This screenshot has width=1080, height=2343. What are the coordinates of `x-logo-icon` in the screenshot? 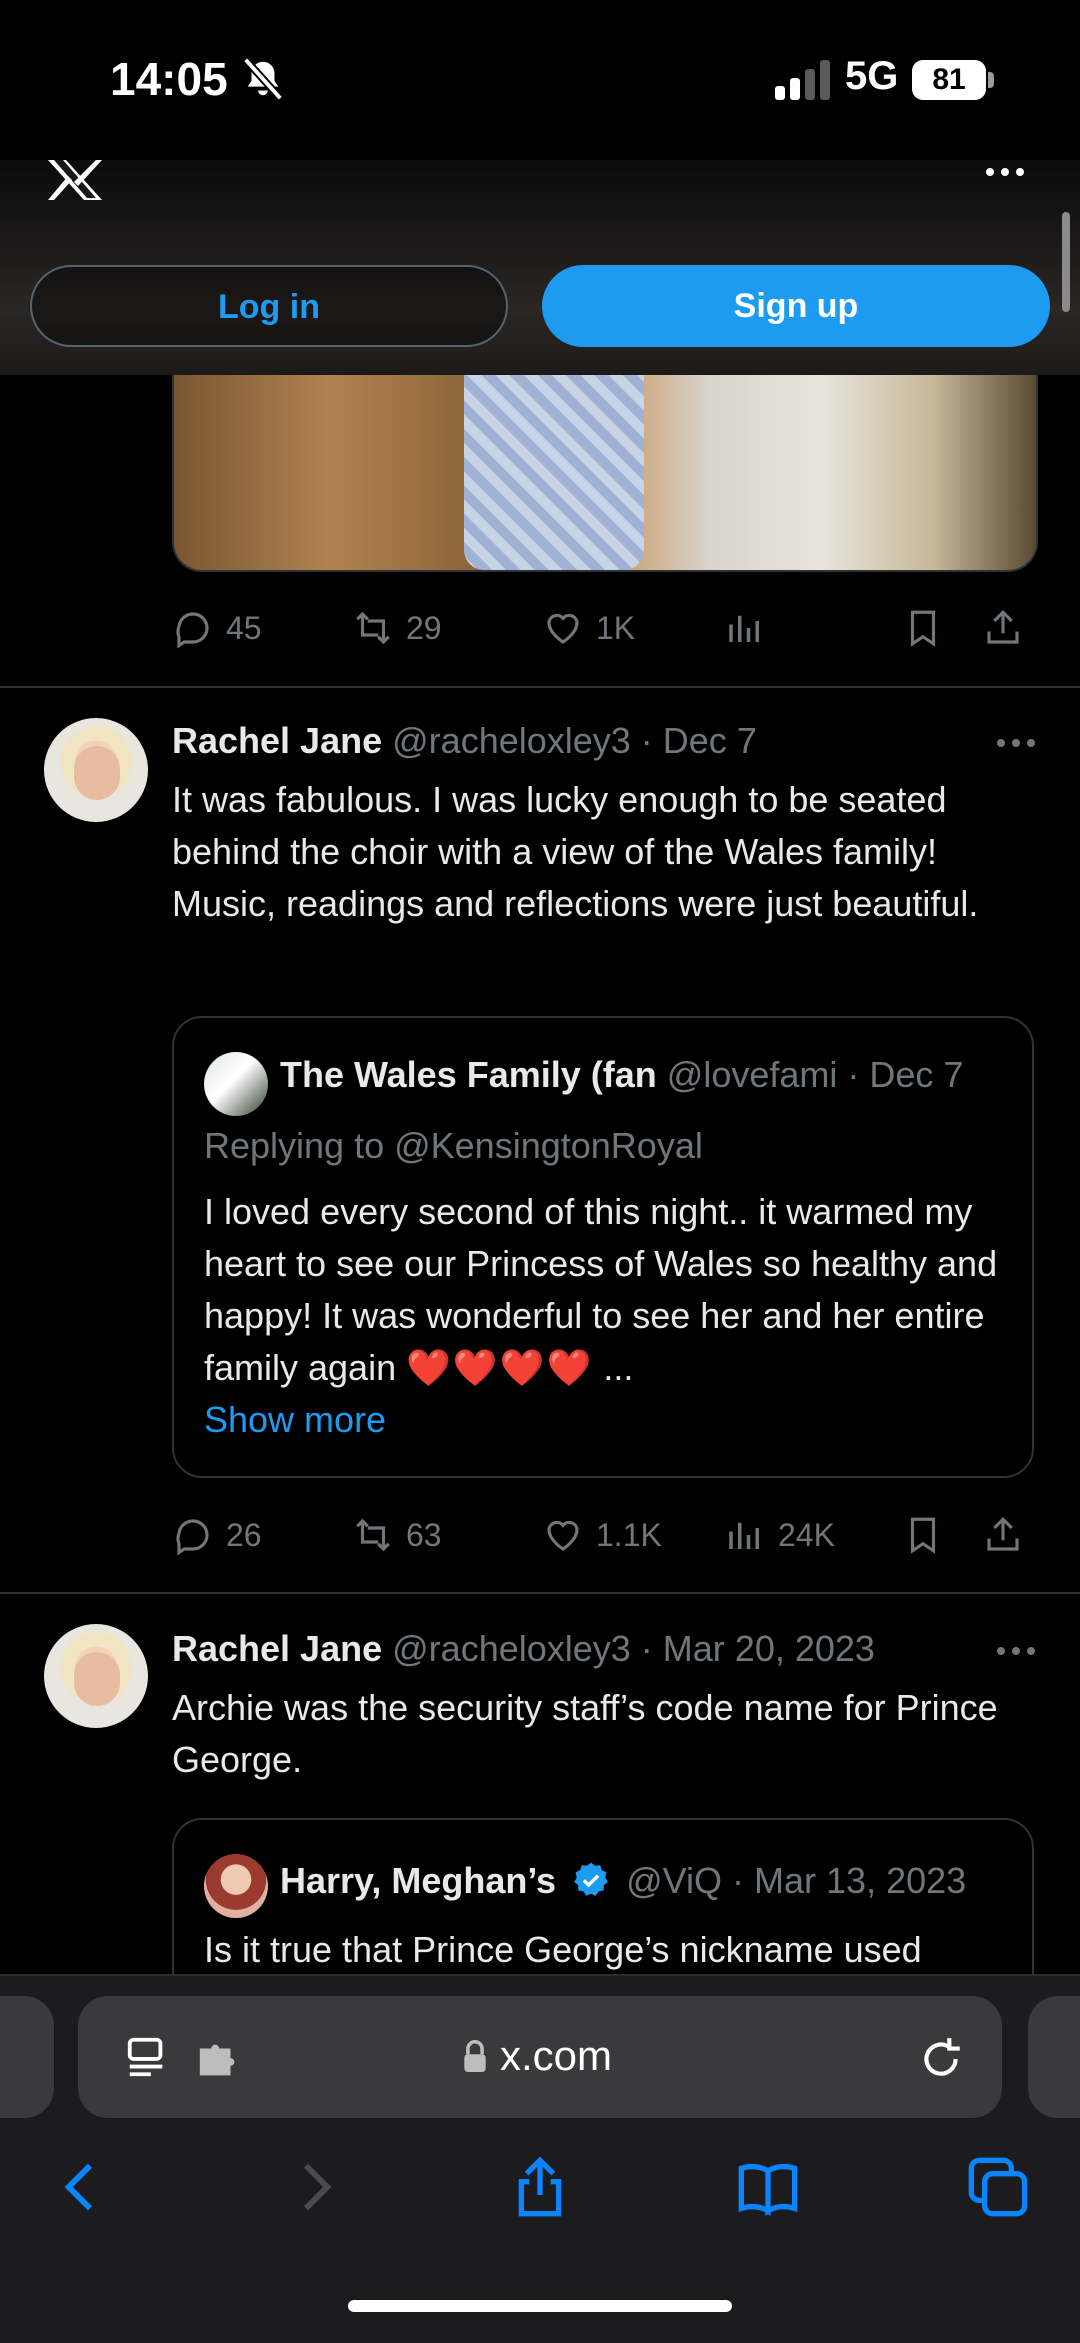 It's located at (75, 180).